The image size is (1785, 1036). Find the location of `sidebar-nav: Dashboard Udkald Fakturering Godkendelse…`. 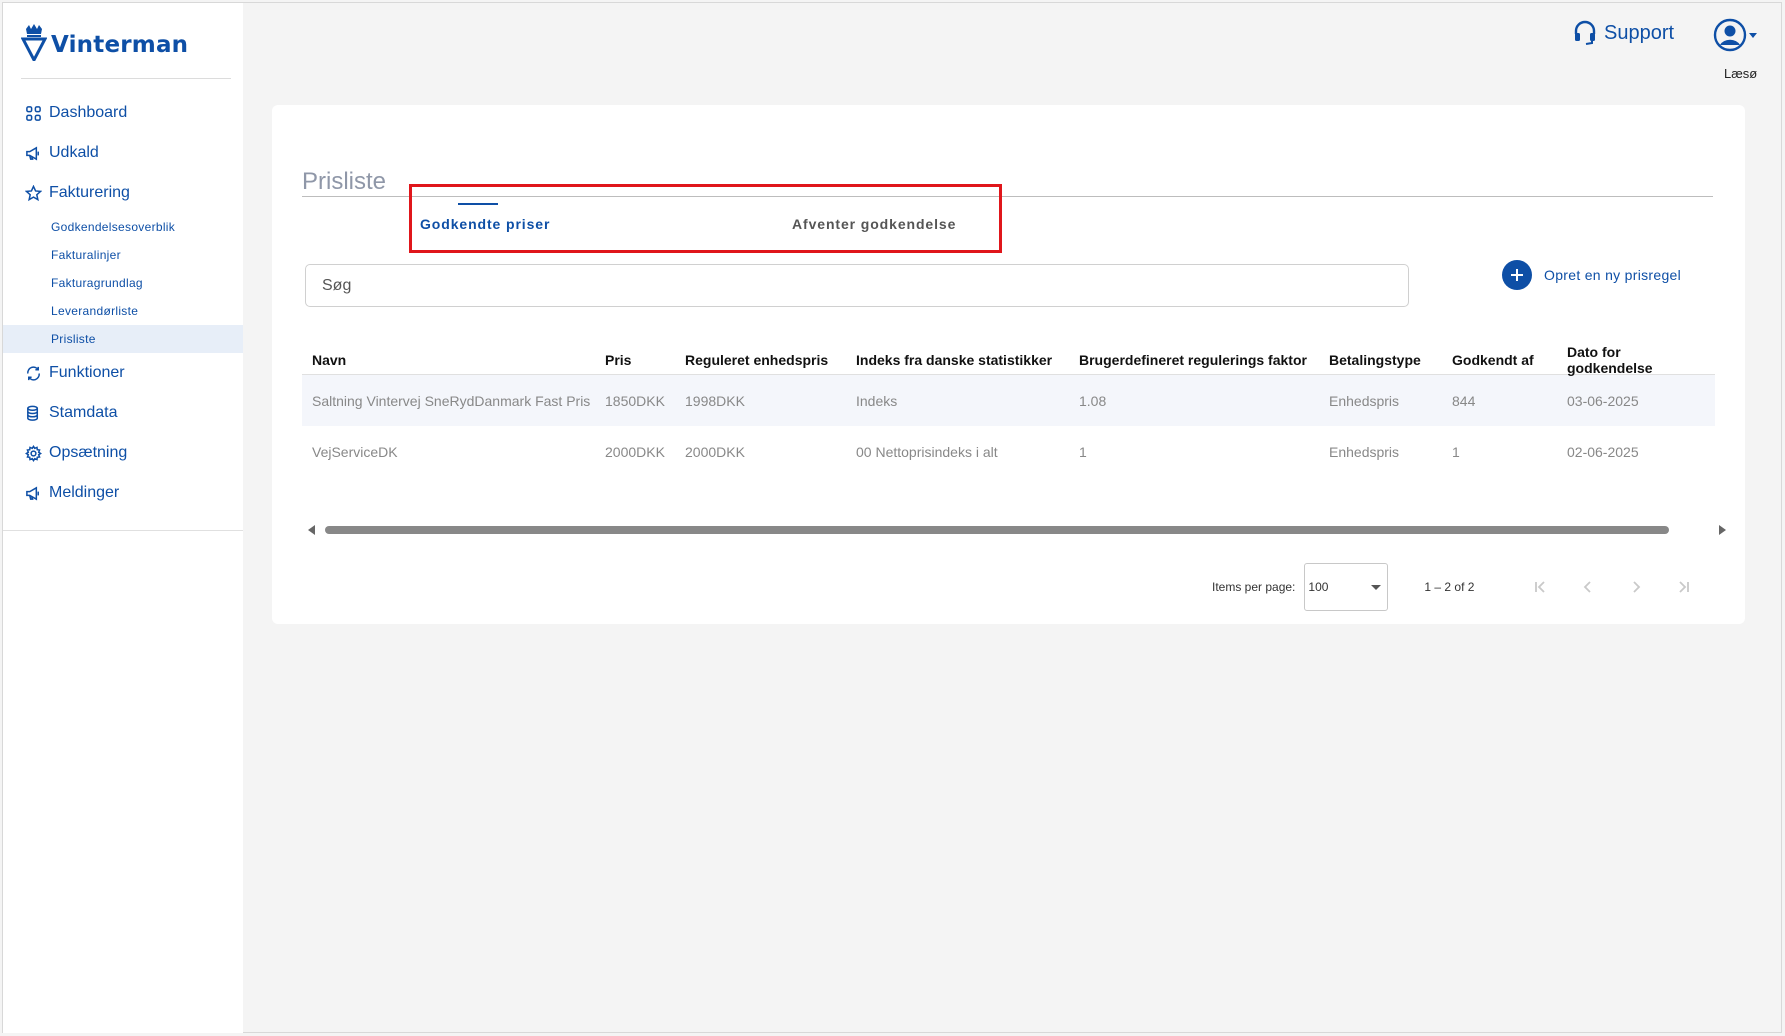

sidebar-nav: Dashboard Udkald Fakturering Godkendelse… is located at coordinates (123, 303).